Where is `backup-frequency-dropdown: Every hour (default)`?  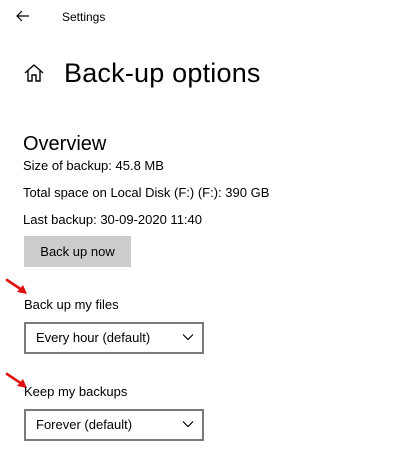
backup-frequency-dropdown: Every hour (default) is located at coordinates (114, 338).